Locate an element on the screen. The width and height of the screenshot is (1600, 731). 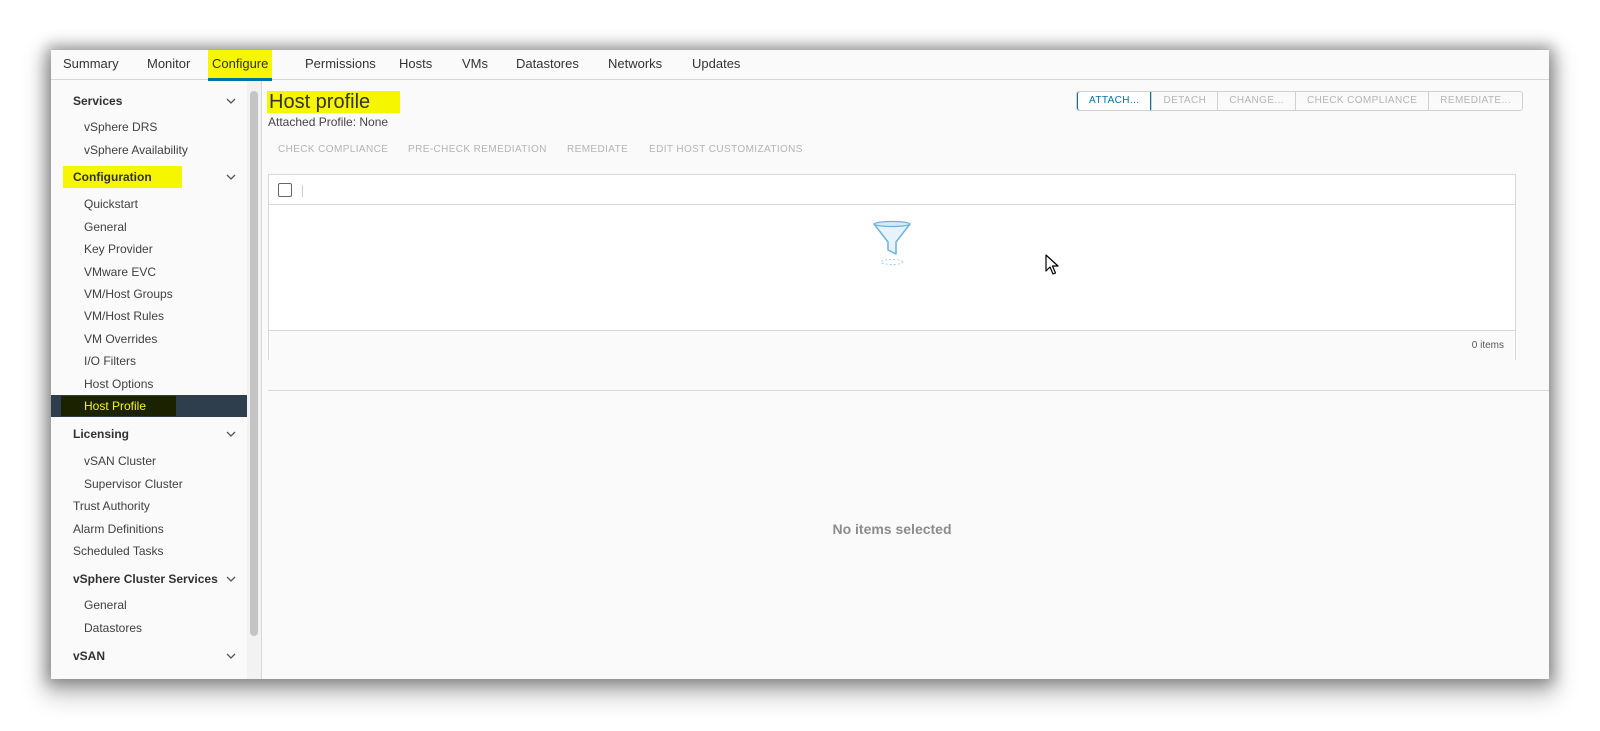
pre-check-remediation-button: PRE-CHECK REMEDIATION is located at coordinates (477, 149).